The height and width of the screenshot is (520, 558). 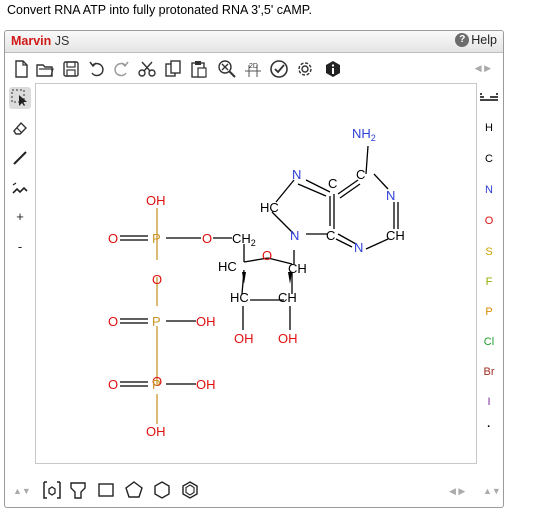 What do you see at coordinates (489, 402) in the screenshot?
I see `element-I: I` at bounding box center [489, 402].